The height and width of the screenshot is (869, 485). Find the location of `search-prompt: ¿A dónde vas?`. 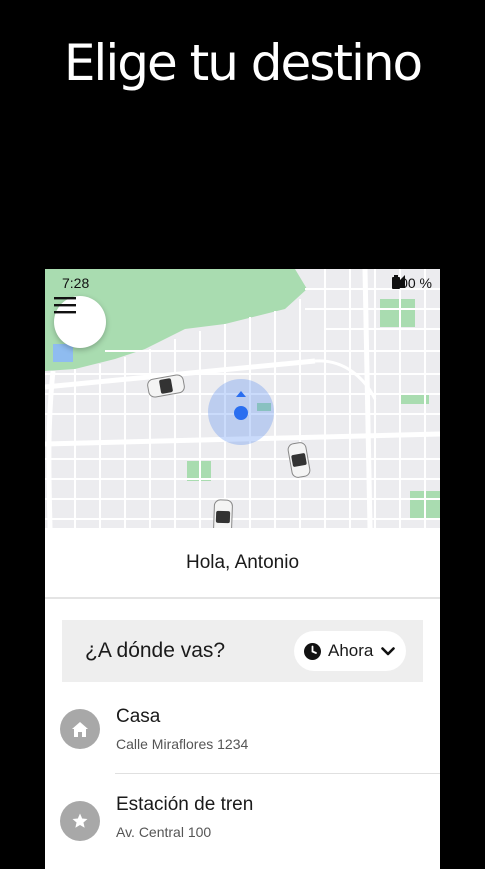

search-prompt: ¿A dónde vas? is located at coordinates (155, 650).